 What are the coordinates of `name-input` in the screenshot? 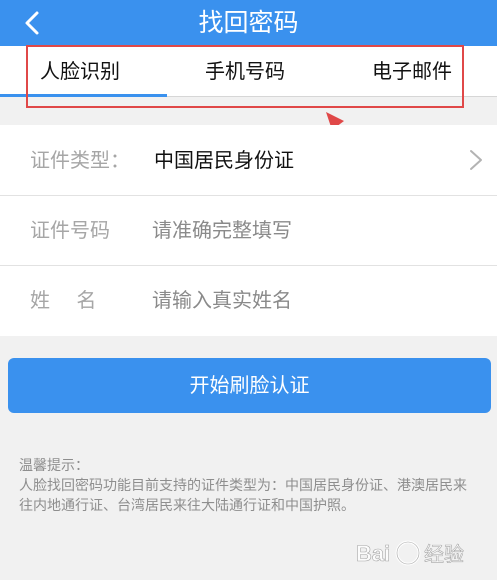 It's located at (302, 300).